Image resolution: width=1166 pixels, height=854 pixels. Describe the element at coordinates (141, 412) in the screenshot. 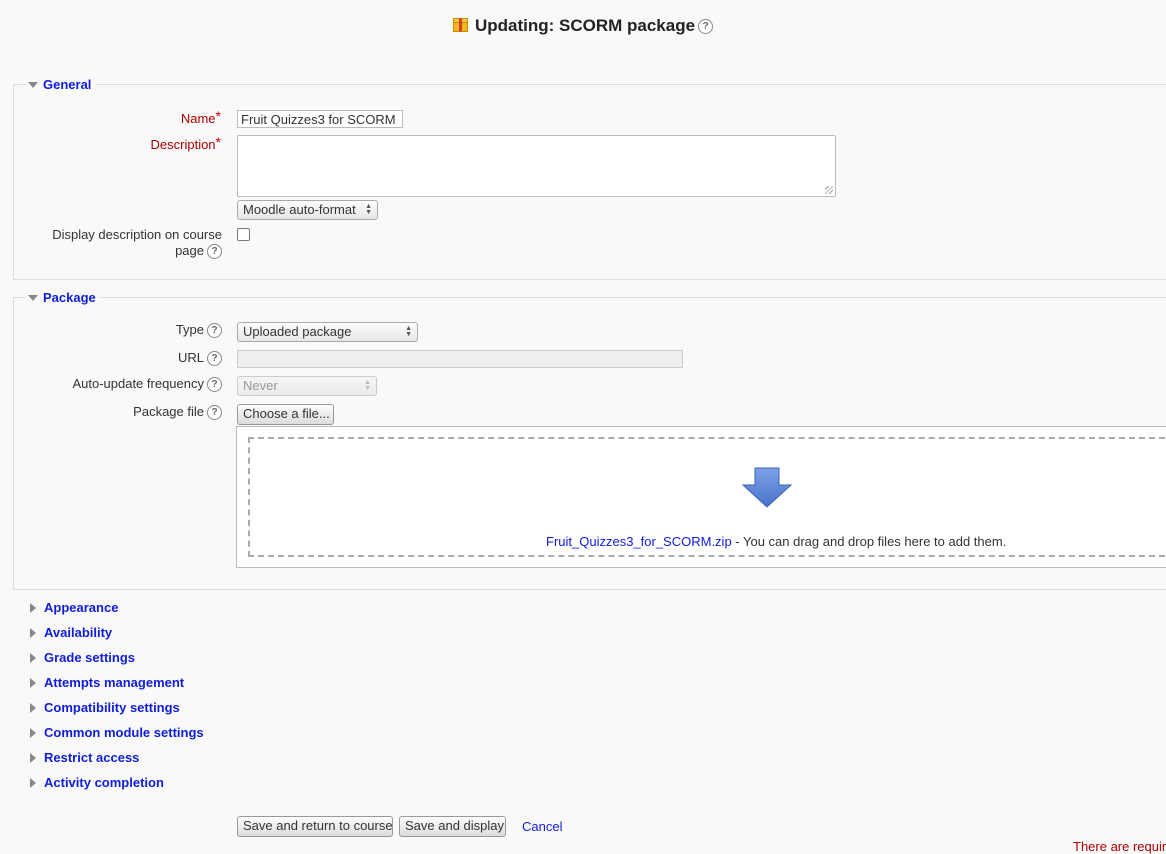

I see `package-file-label: Package file?` at that location.